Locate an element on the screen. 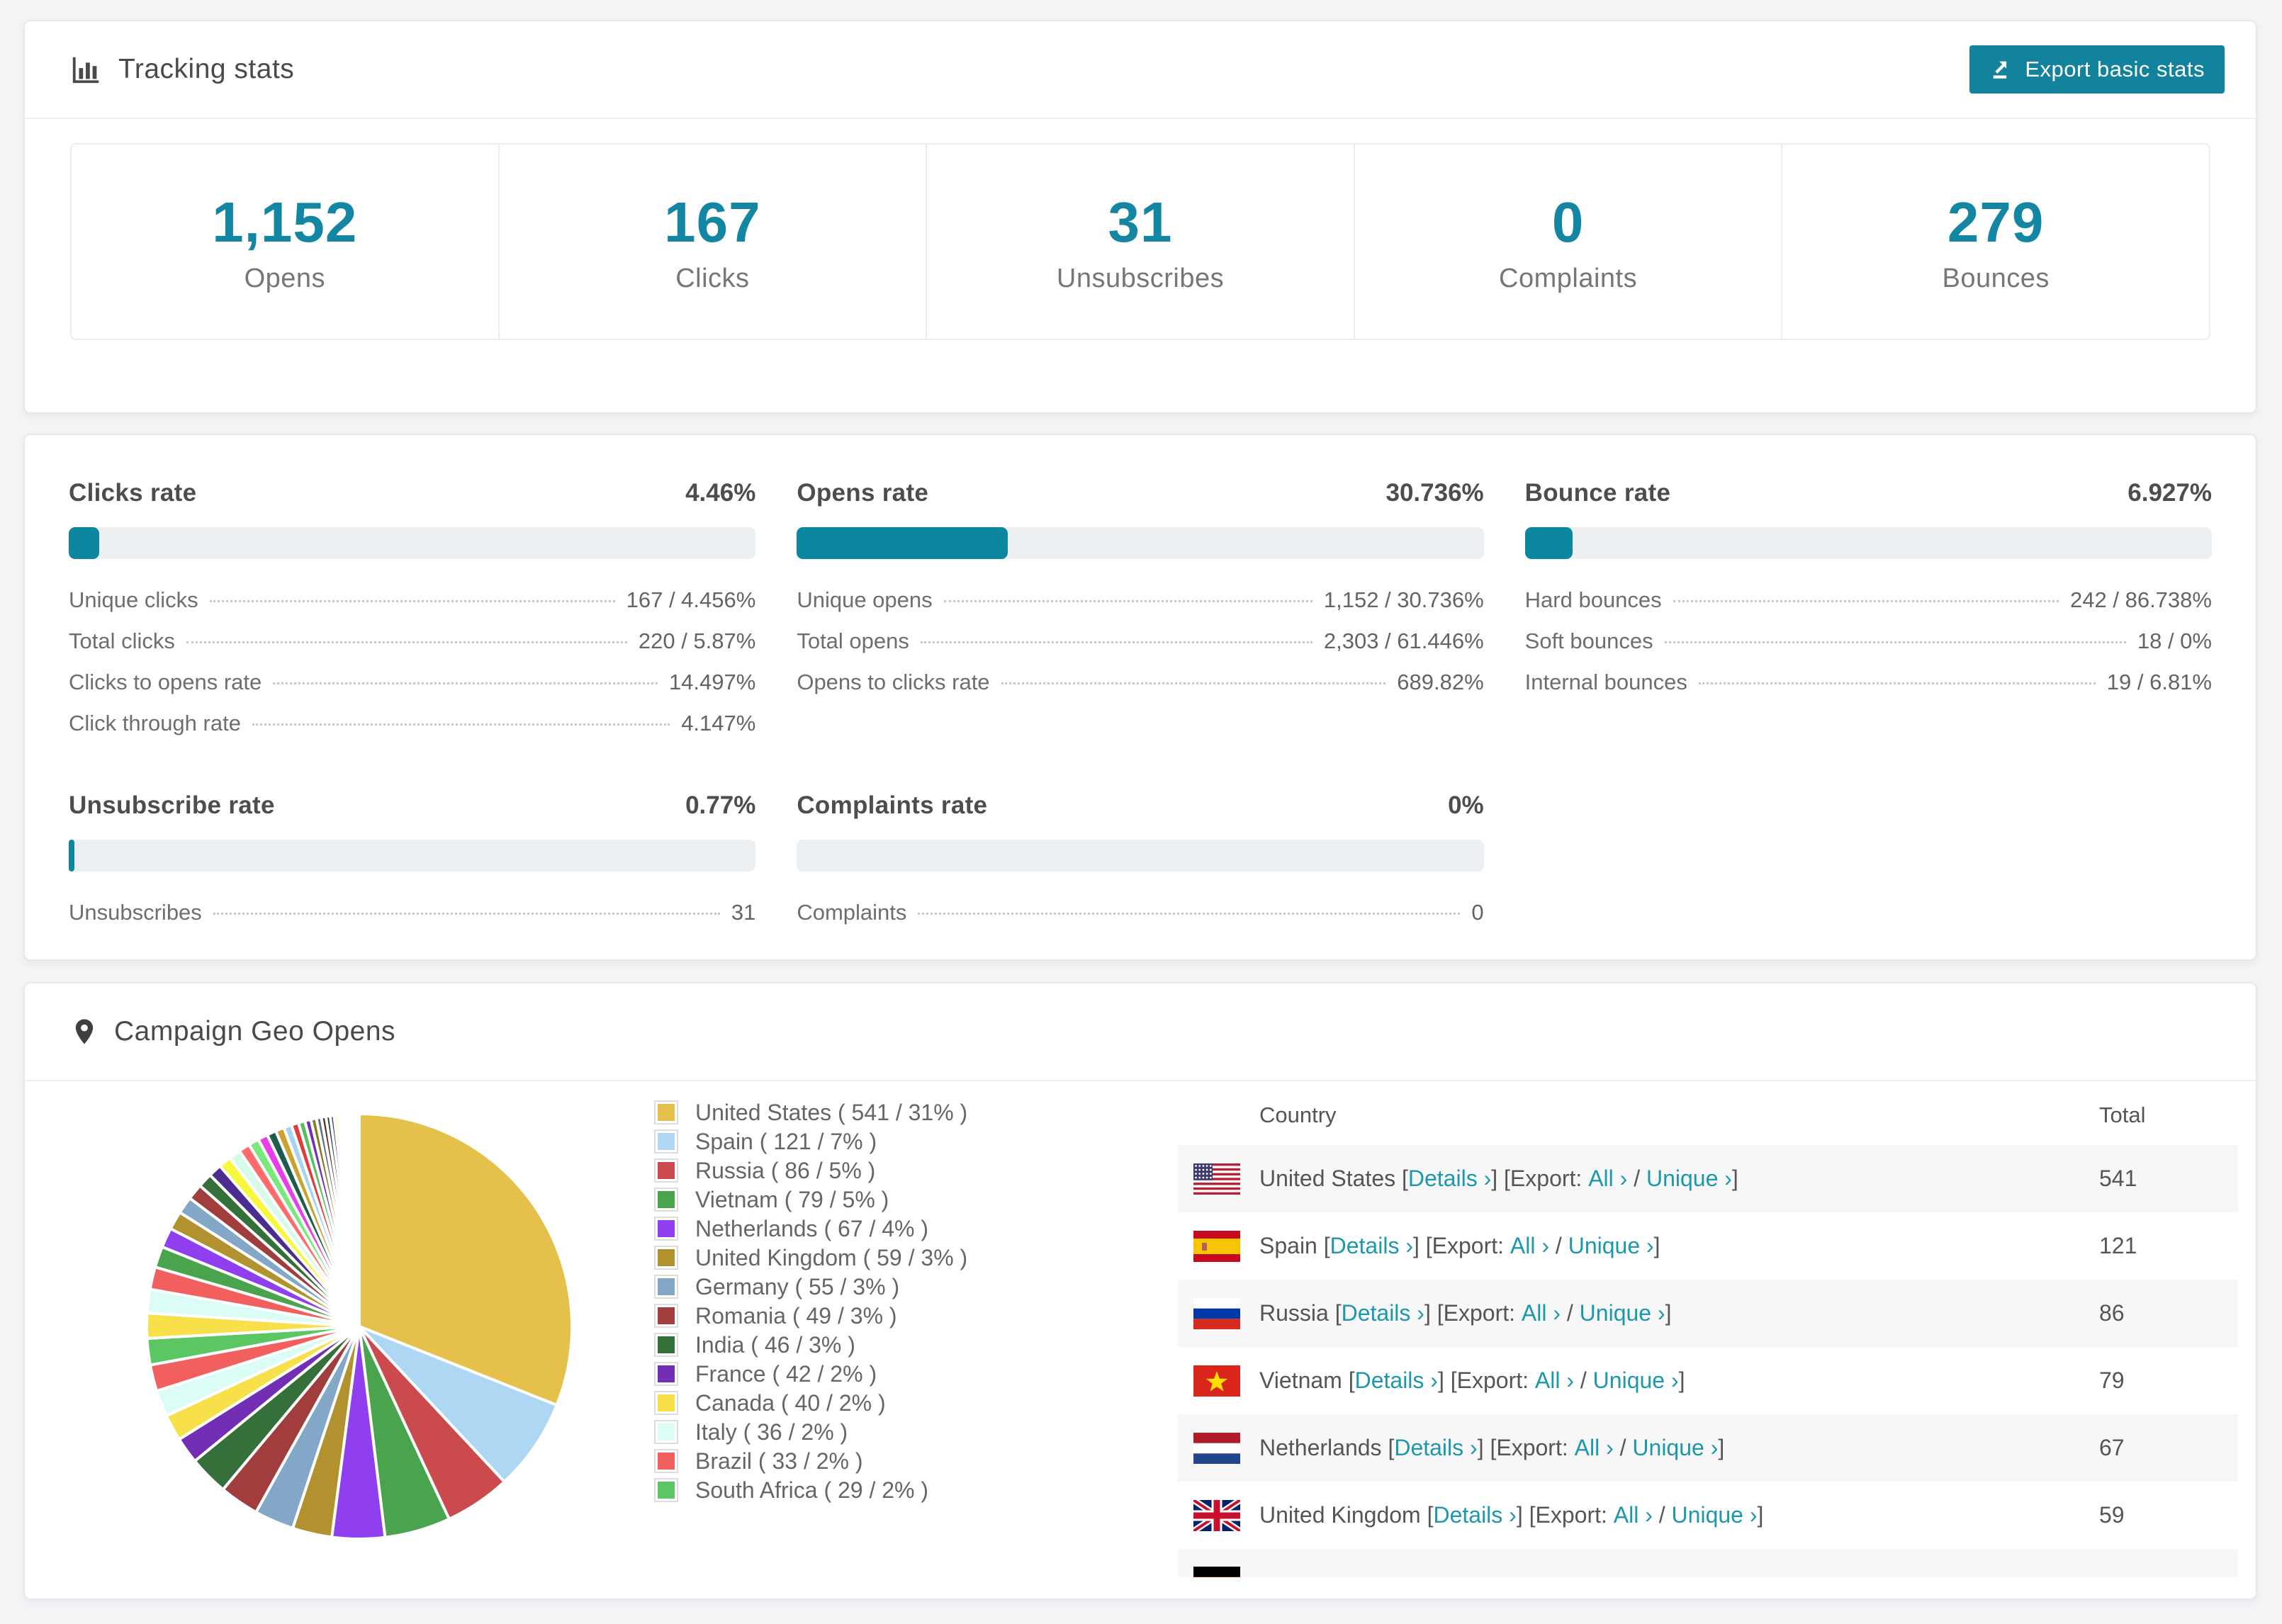 Image resolution: width=2282 pixels, height=1624 pixels. rate-stat-row: Click through rate 4.147% is located at coordinates (412, 731).